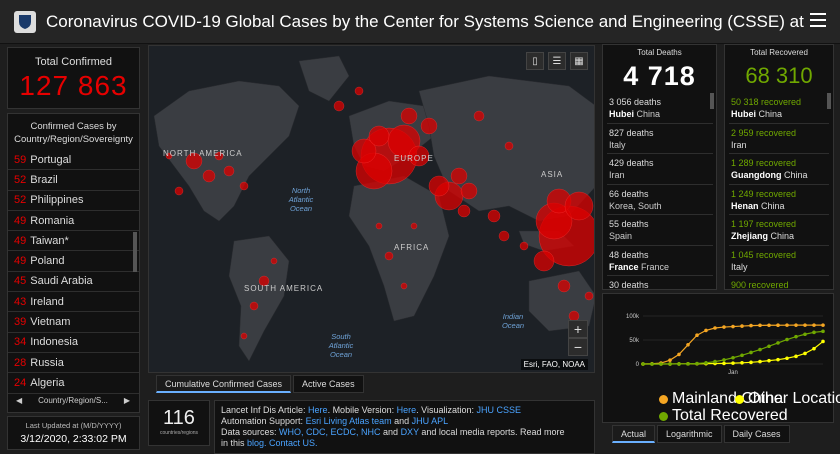  What do you see at coordinates (282, 443) in the screenshot?
I see `blog-link: blog. Contact US.` at bounding box center [282, 443].